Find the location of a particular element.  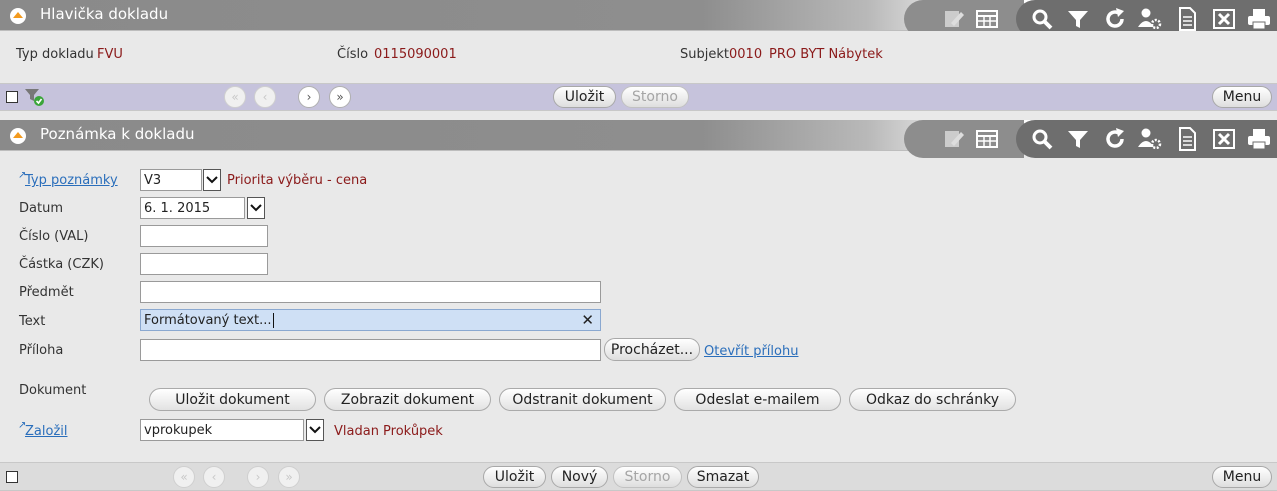

text-cursor is located at coordinates (273, 320).